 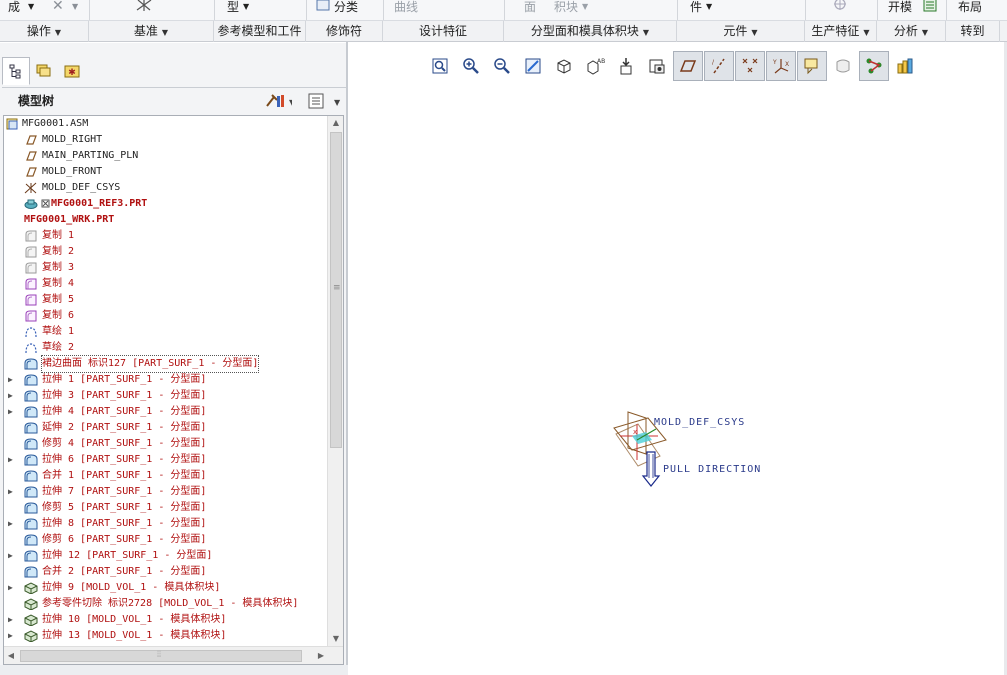 What do you see at coordinates (166, 348) in the screenshot?
I see `tree-item: 草绘 2` at bounding box center [166, 348].